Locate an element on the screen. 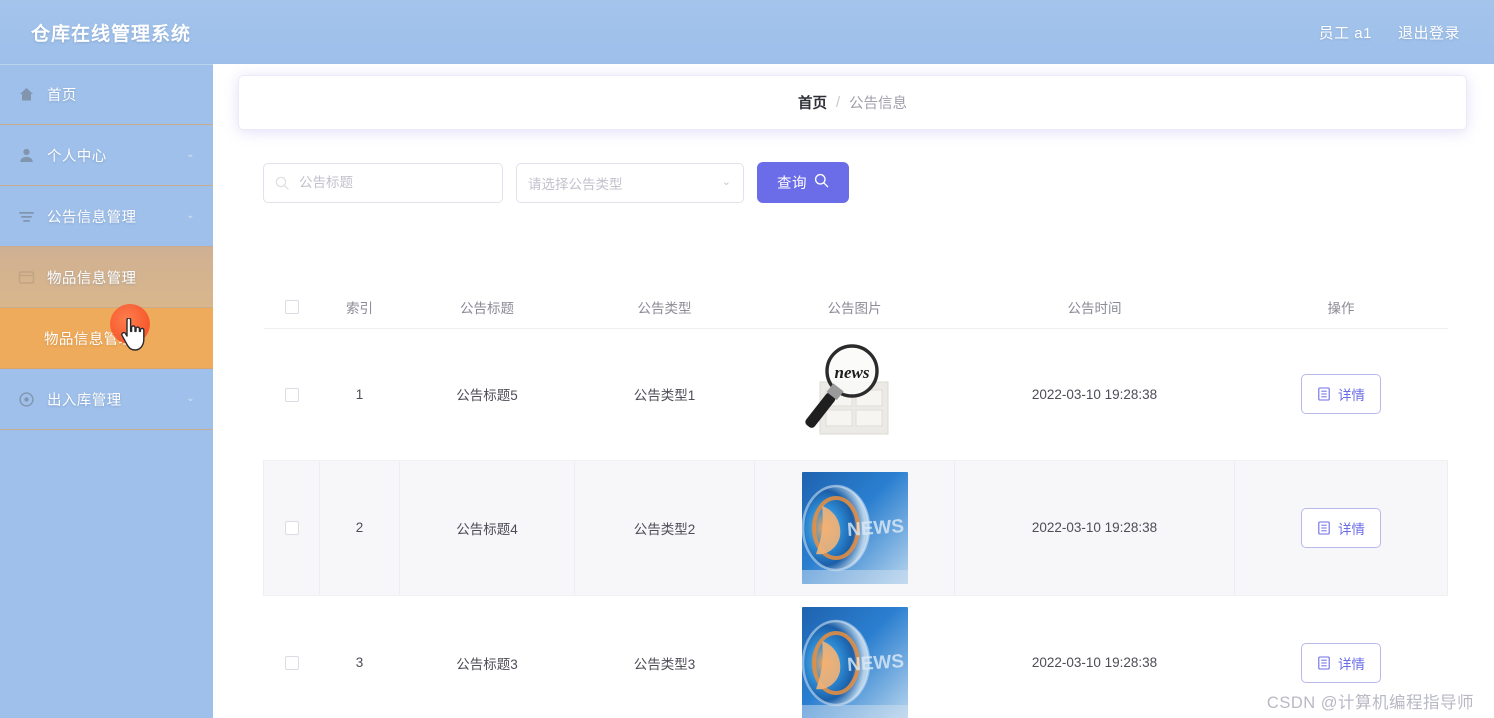  window-icon is located at coordinates (26, 277).